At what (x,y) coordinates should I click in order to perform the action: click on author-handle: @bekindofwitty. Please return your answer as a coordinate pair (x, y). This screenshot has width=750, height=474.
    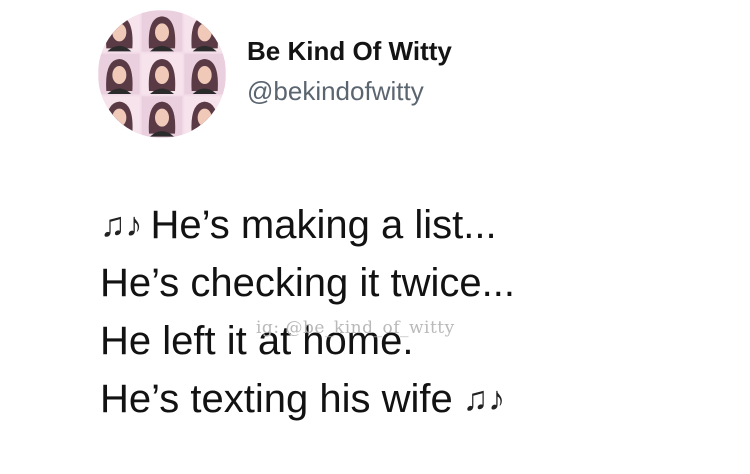
    Looking at the image, I should click on (349, 91).